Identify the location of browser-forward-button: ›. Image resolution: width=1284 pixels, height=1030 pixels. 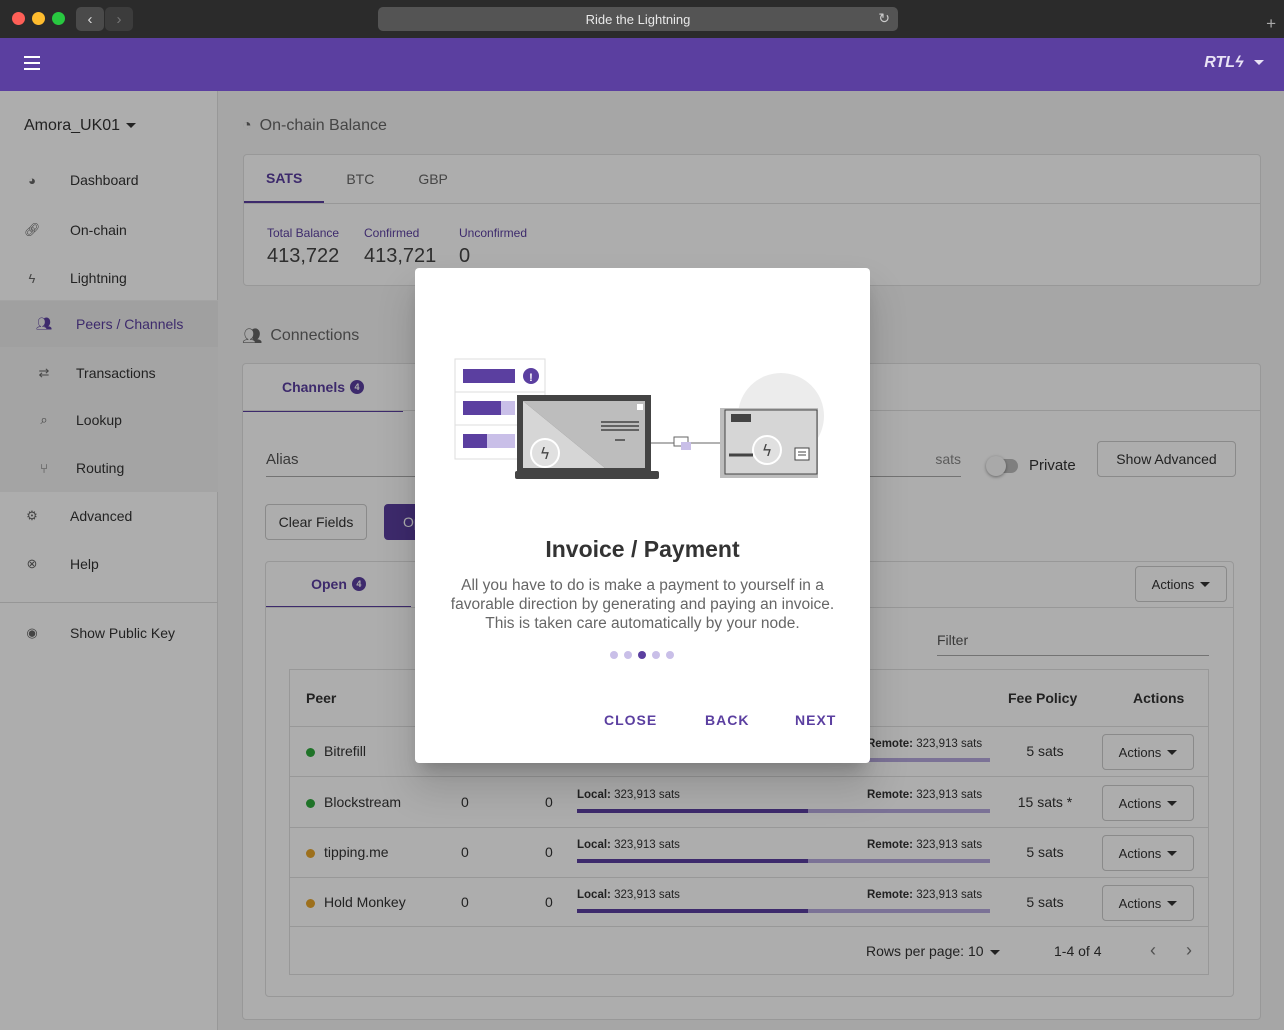
(119, 19).